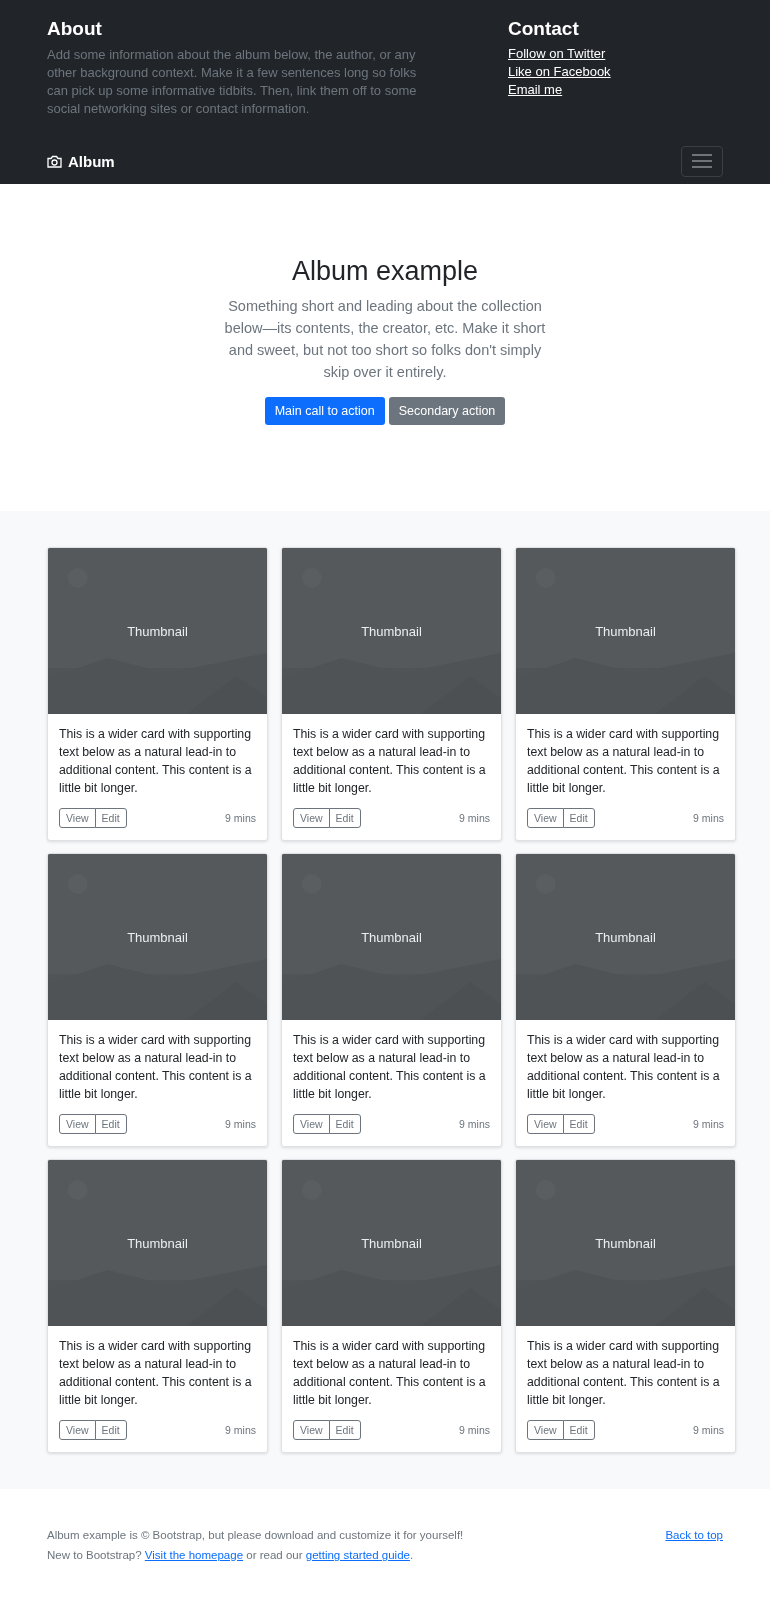 This screenshot has height=1600, width=770. What do you see at coordinates (324, 411) in the screenshot?
I see `primary-button: Main call to action` at bounding box center [324, 411].